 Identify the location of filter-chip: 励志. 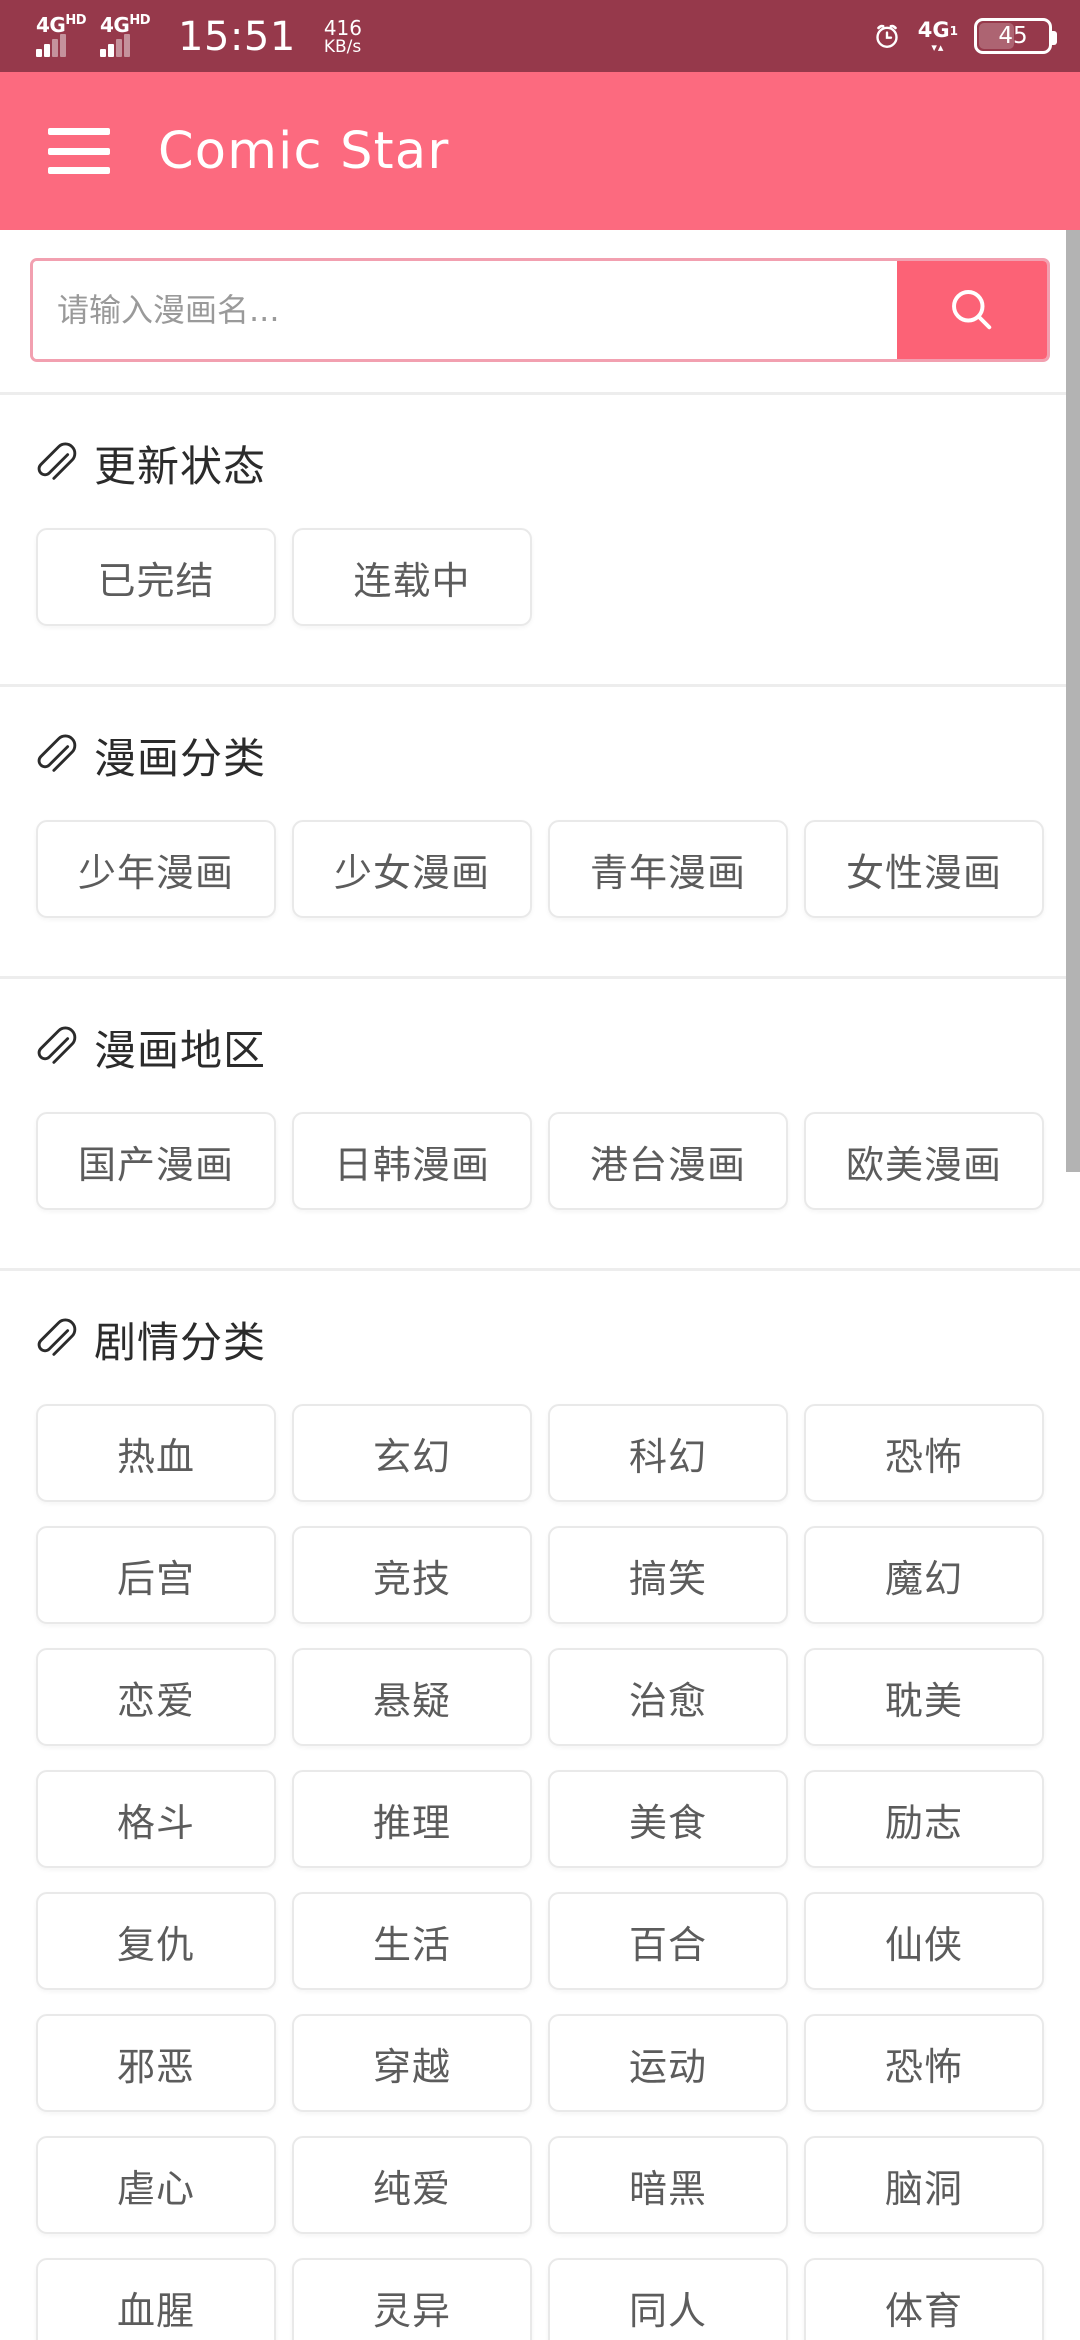
(924, 1819).